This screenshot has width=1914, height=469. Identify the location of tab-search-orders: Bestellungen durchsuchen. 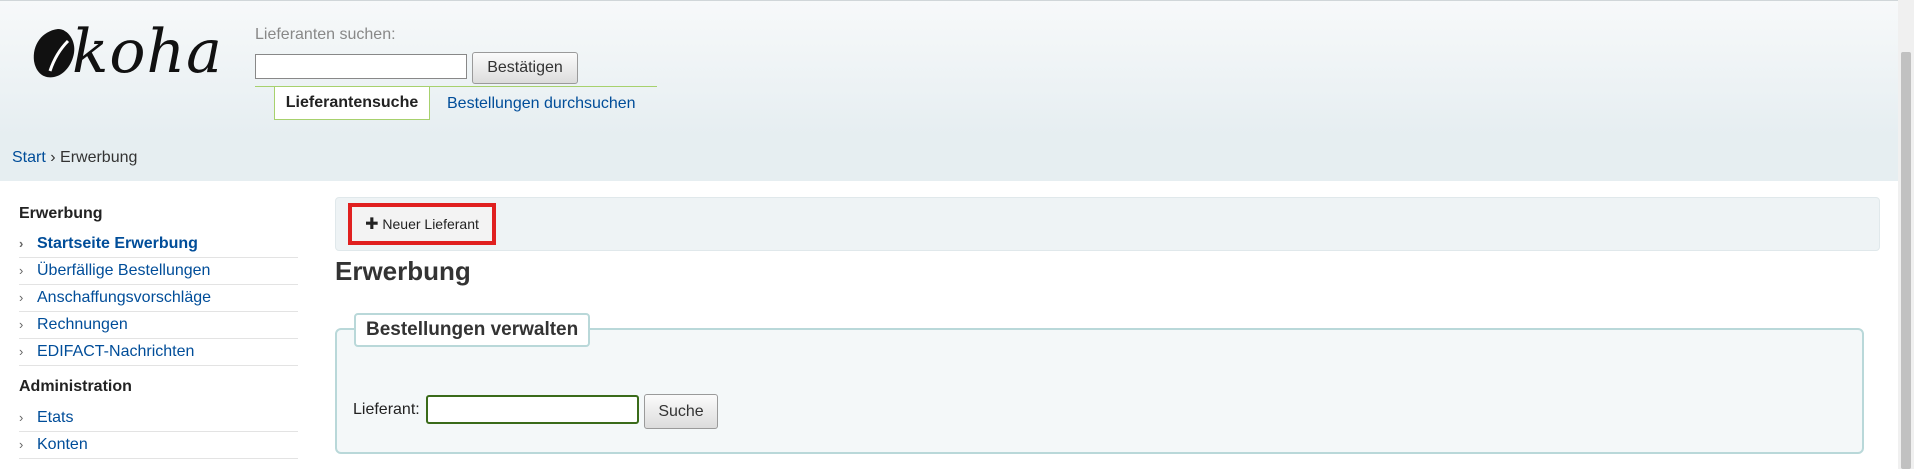
(541, 104).